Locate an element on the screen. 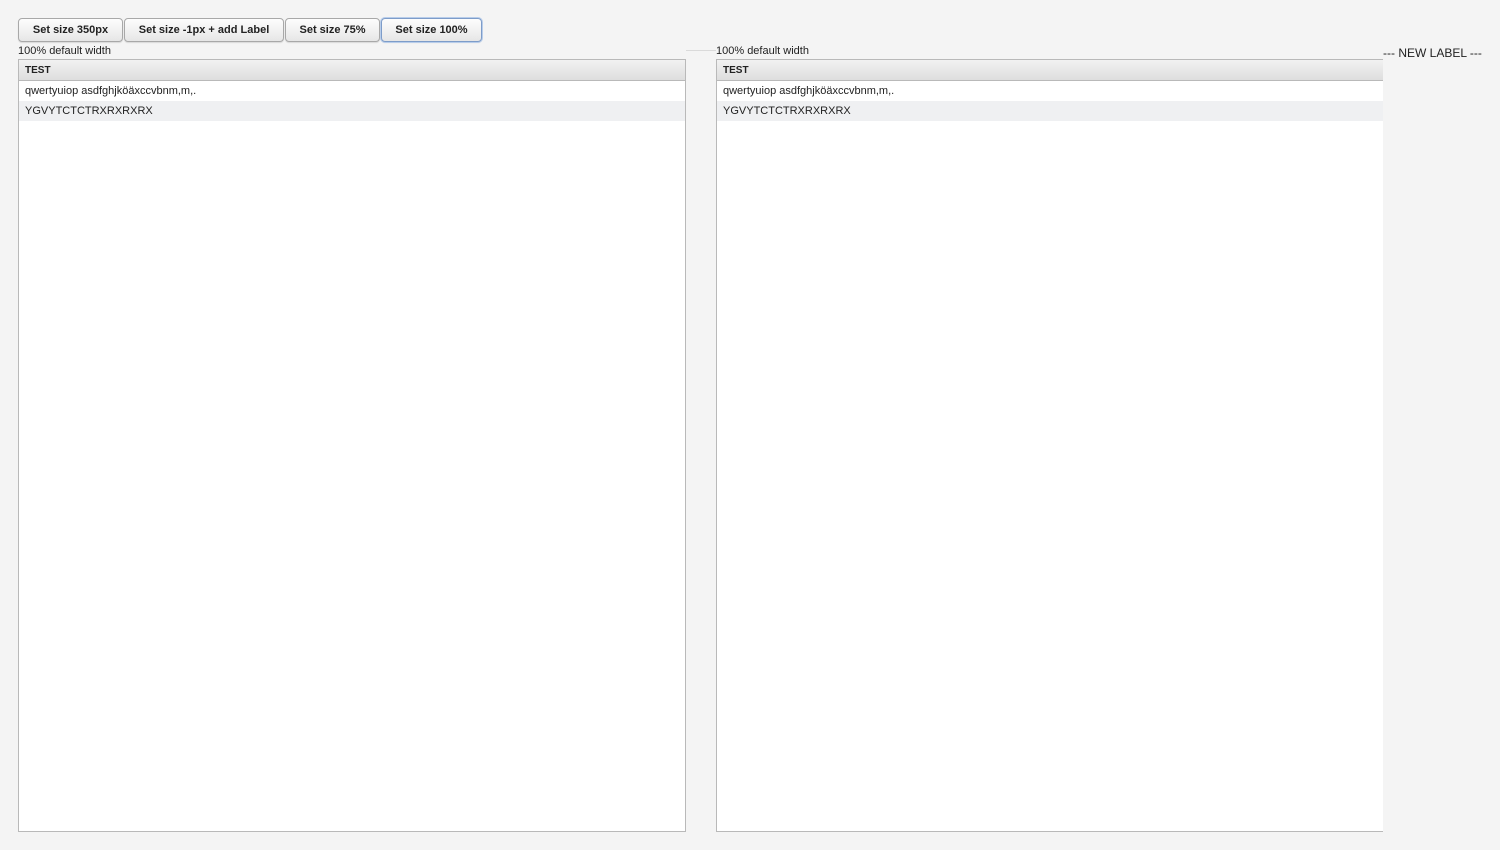 This screenshot has height=850, width=1500. left-table-header-test: TEST is located at coordinates (352, 70).